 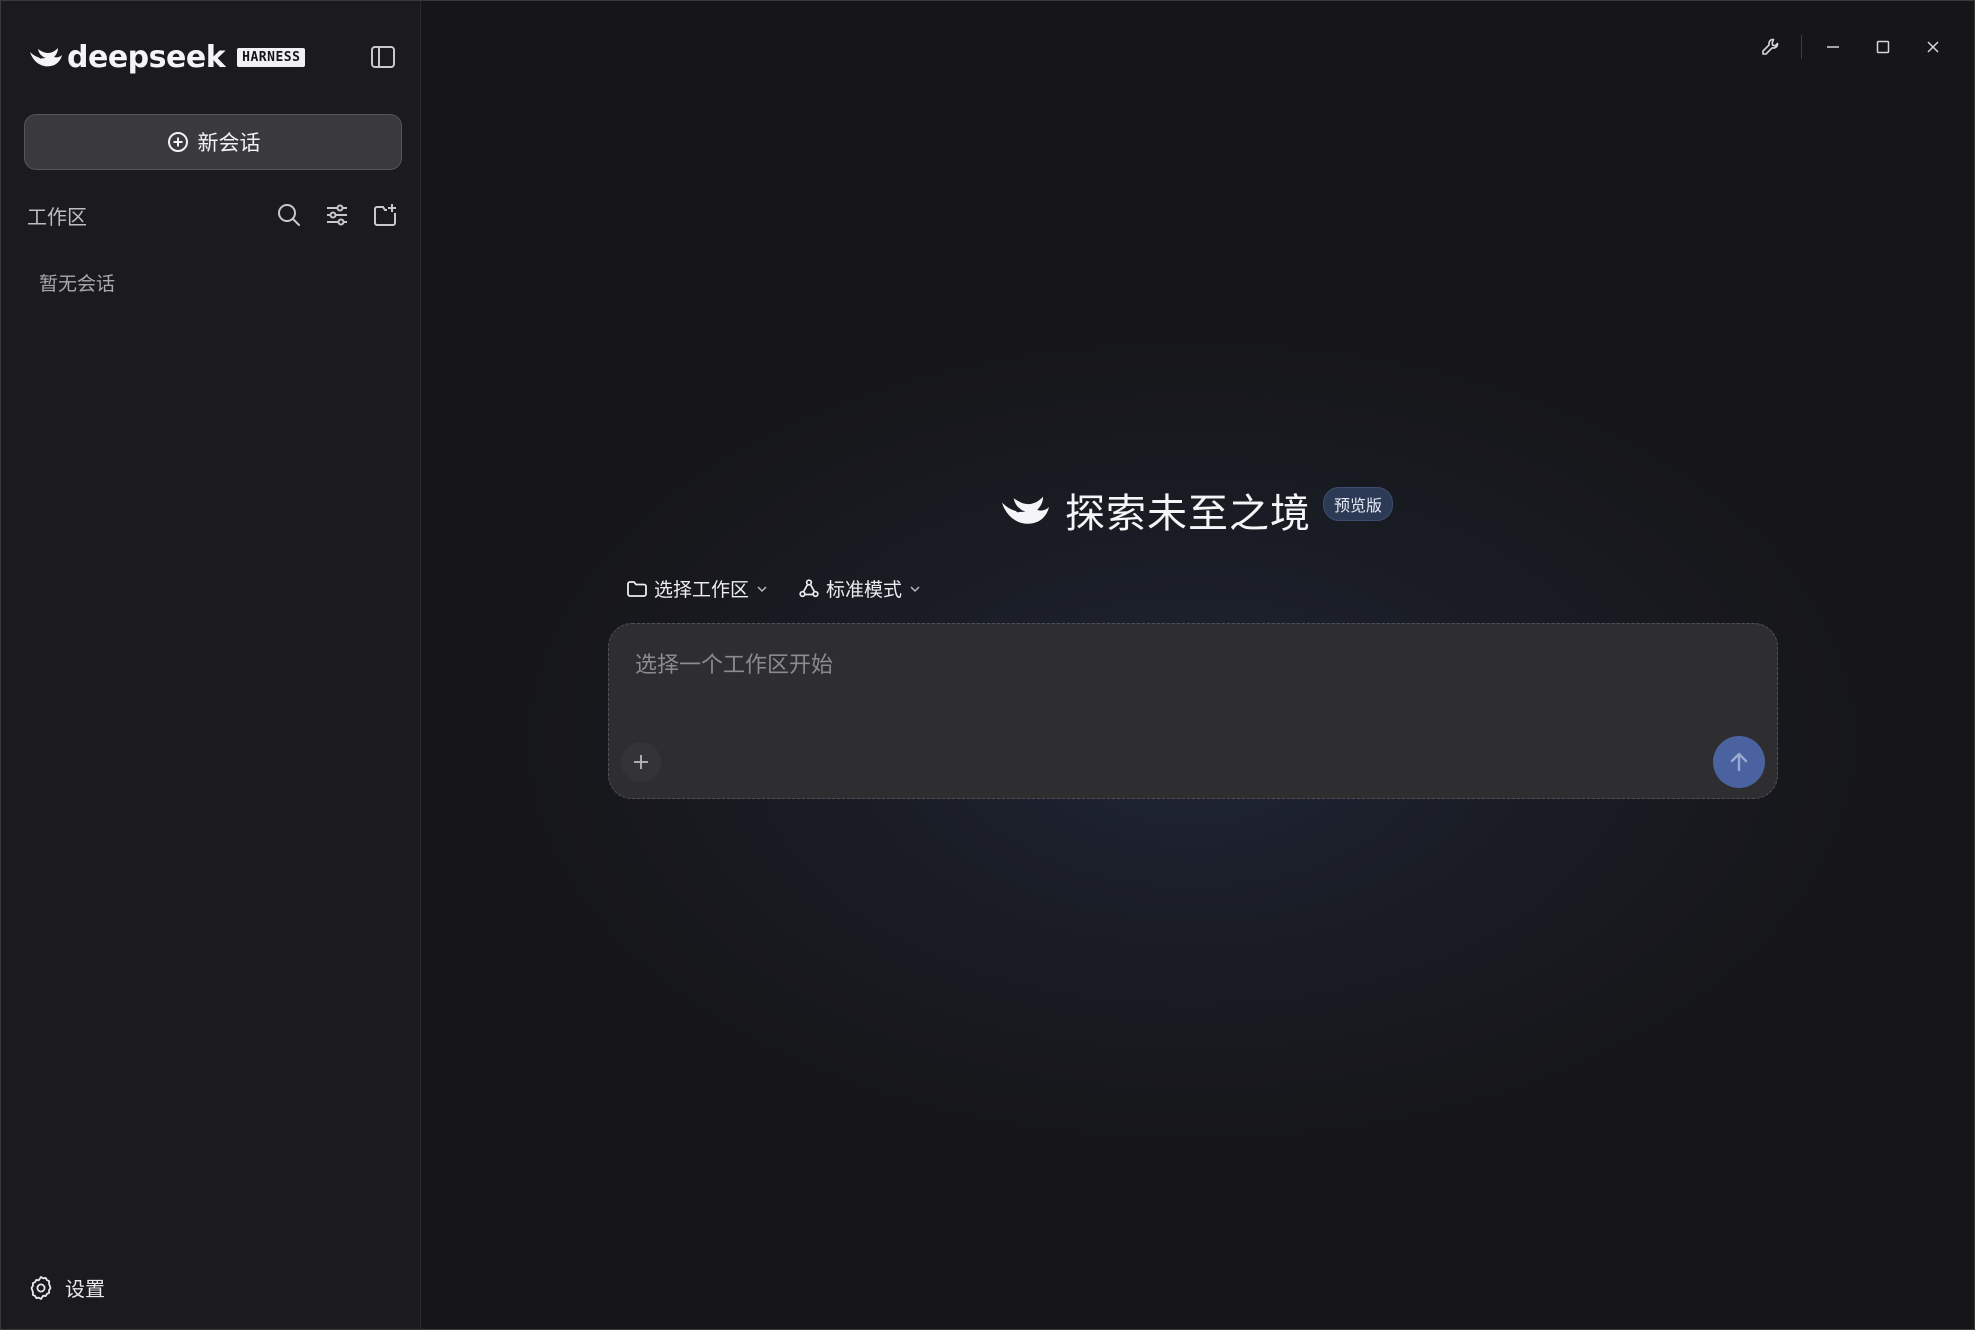 I want to click on brand: deepseek HARNESS, so click(x=166, y=57).